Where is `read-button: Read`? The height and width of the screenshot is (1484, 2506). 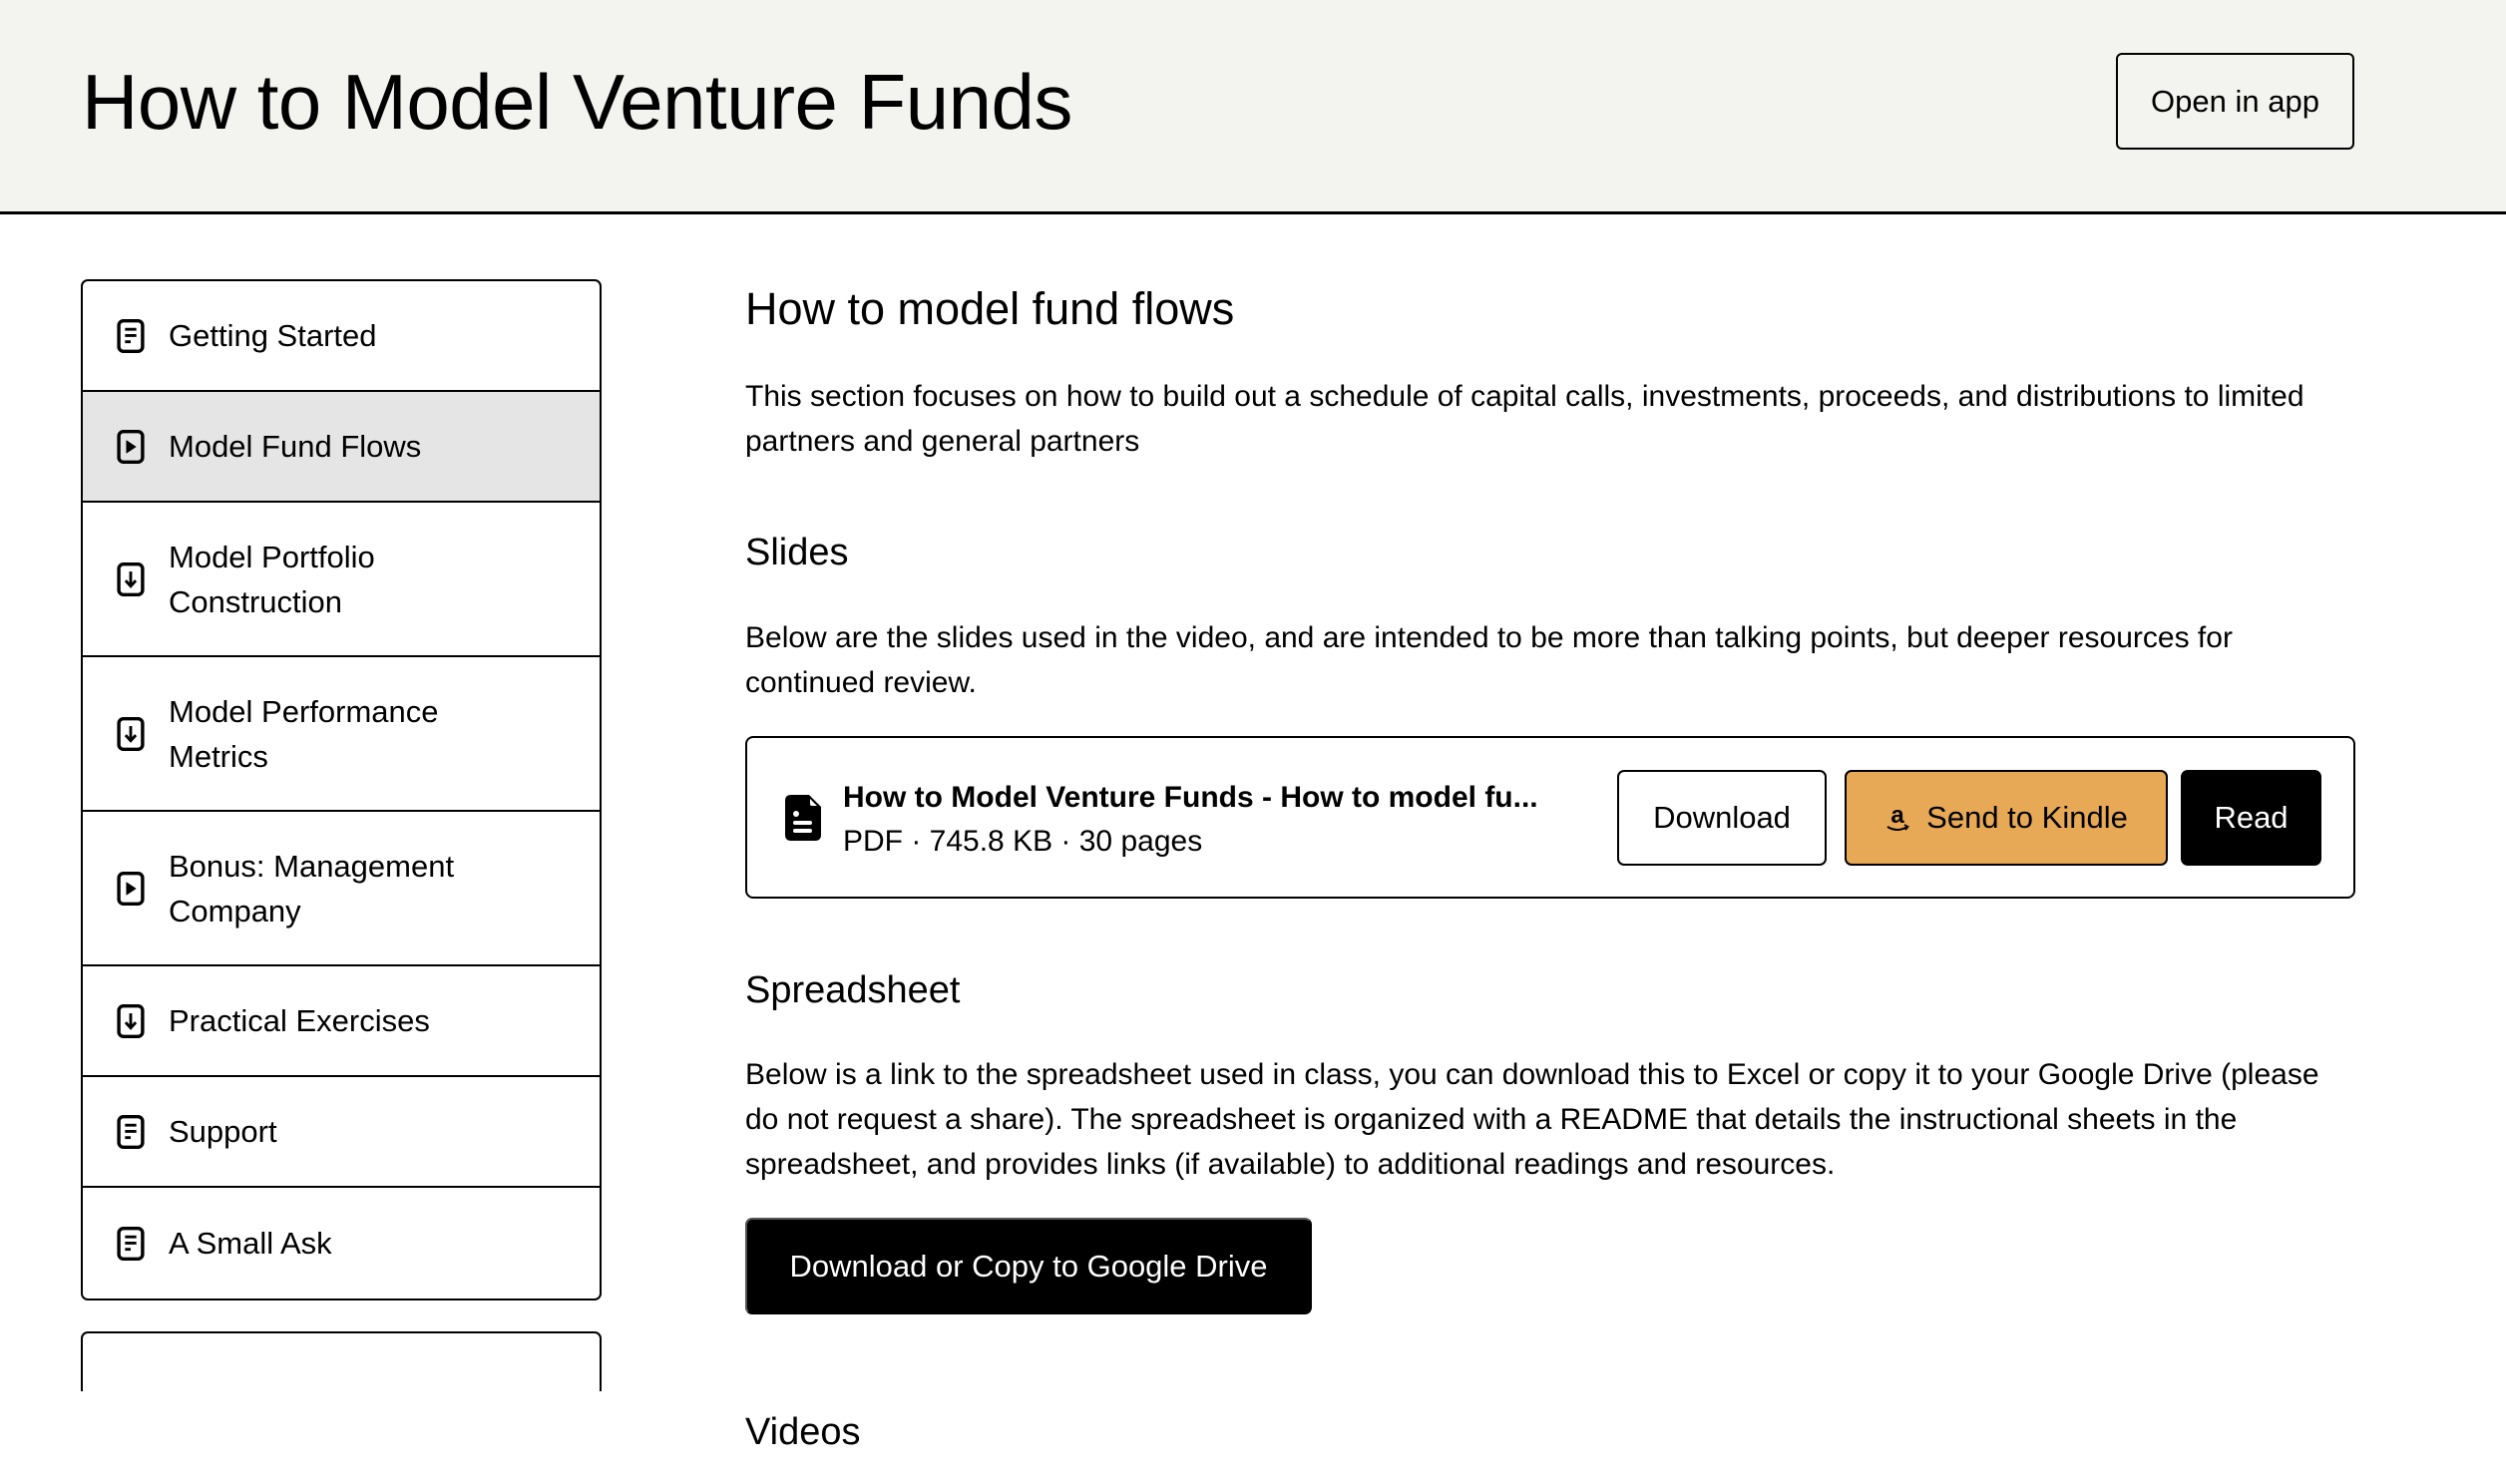
read-button: Read is located at coordinates (2251, 818).